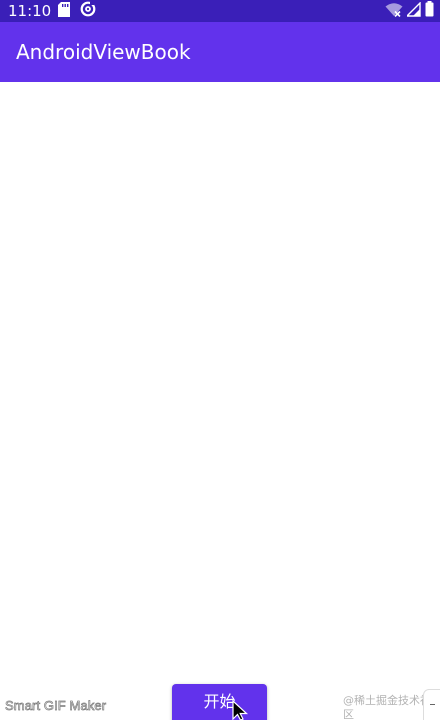 The width and height of the screenshot is (440, 720). I want to click on status-time: 11:10, so click(30, 11).